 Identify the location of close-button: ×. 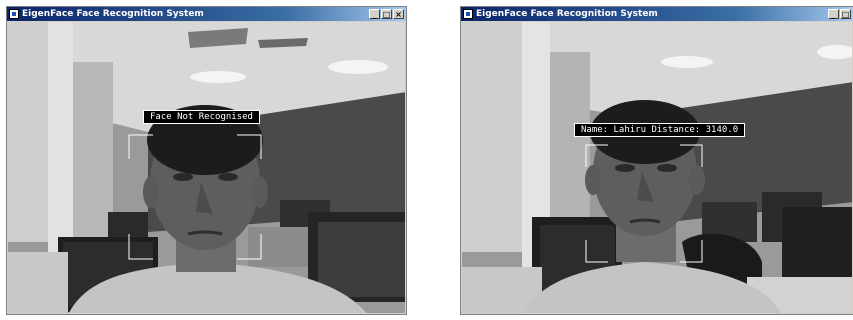
(398, 14).